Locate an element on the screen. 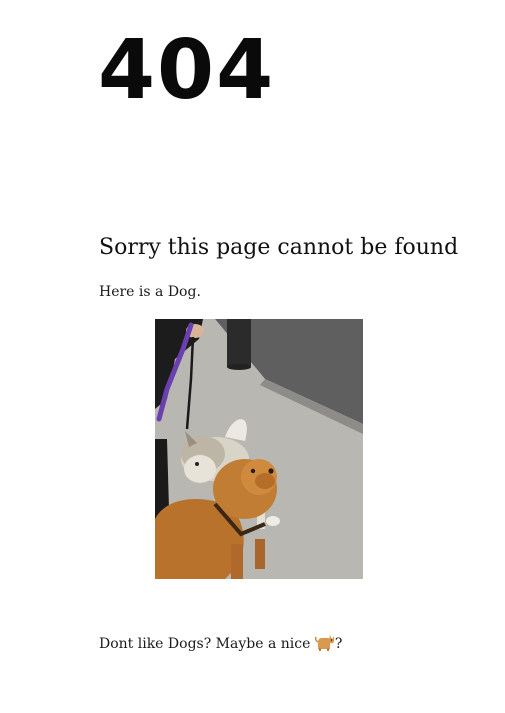 This screenshot has width=505, height=713. intro-text: Here is a Dog. is located at coordinates (150, 292).